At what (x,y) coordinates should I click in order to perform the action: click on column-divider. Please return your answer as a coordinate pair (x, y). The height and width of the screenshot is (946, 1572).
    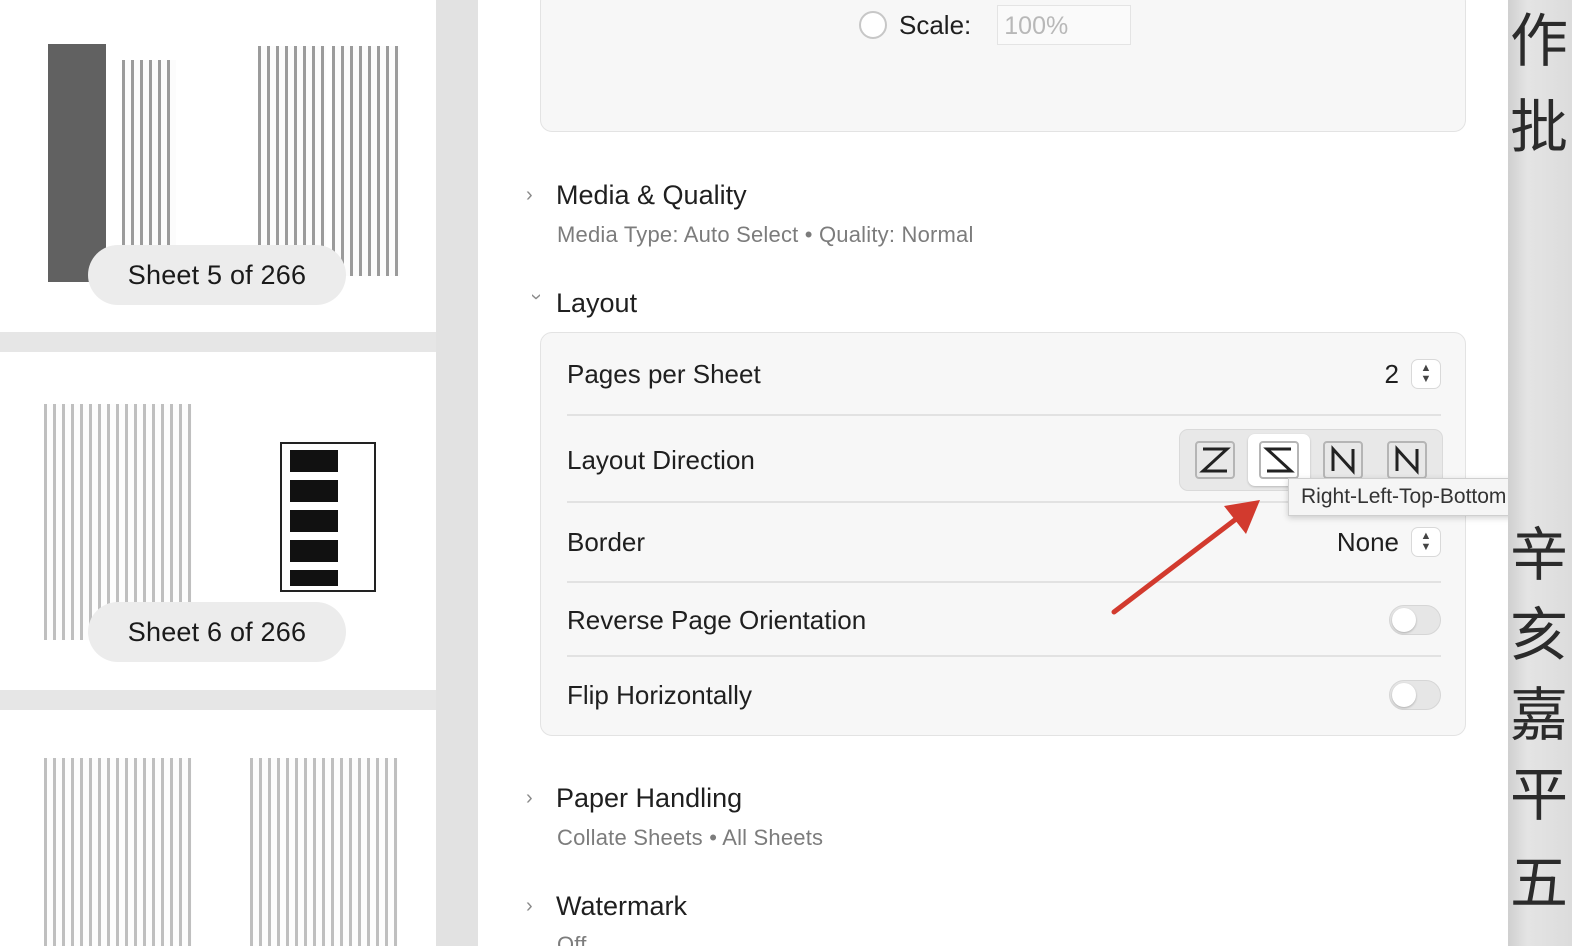
    Looking at the image, I should click on (457, 473).